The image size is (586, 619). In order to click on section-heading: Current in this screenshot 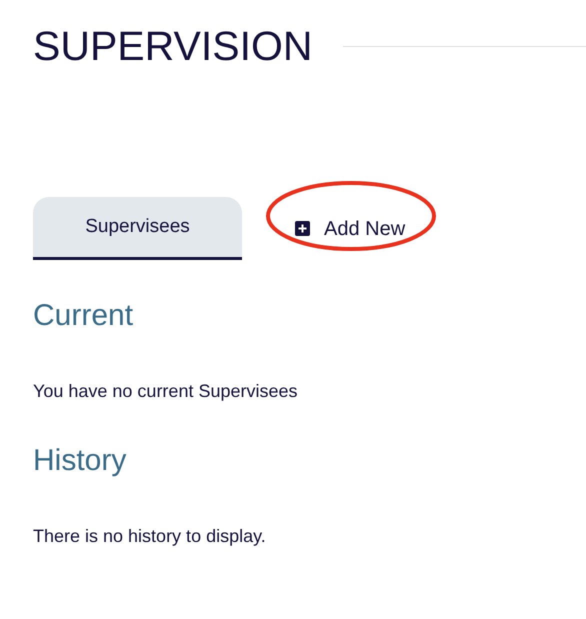, I will do `click(83, 316)`.